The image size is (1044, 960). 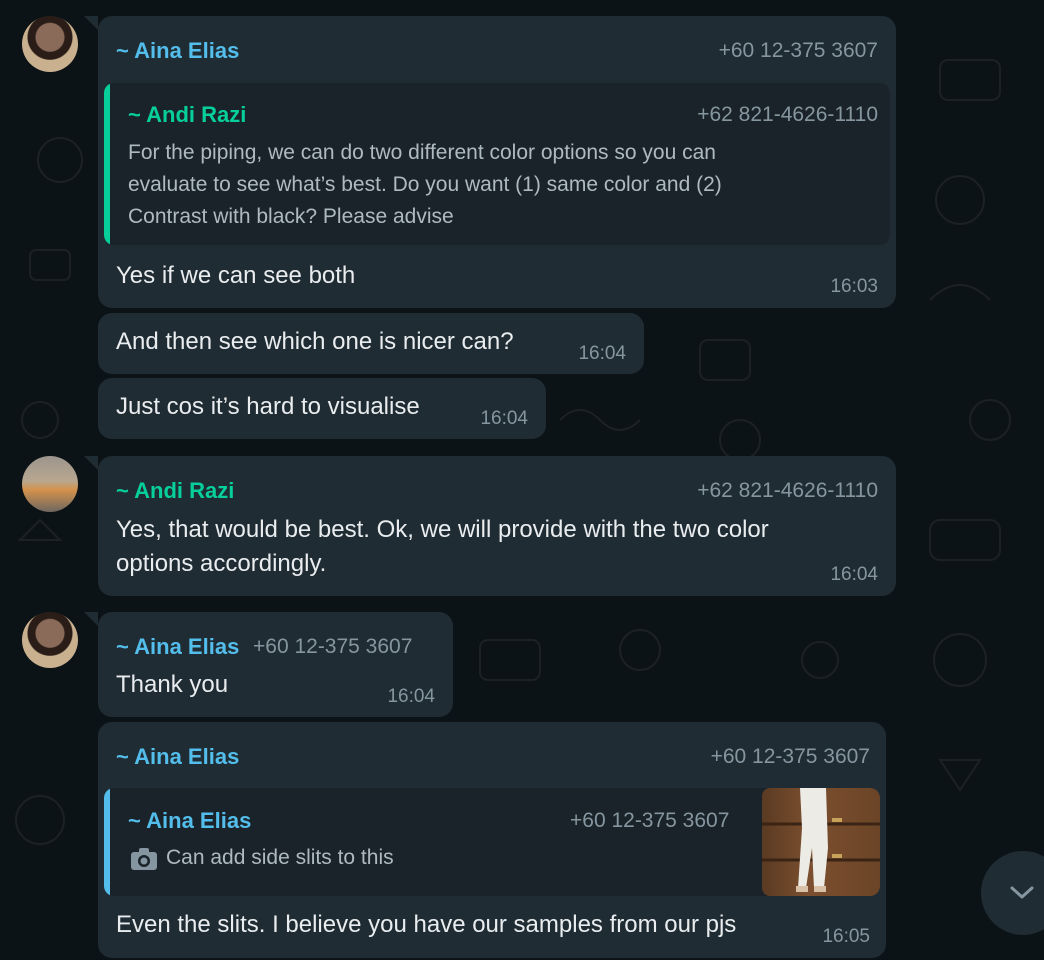 I want to click on message-time: 16:03, so click(x=854, y=286).